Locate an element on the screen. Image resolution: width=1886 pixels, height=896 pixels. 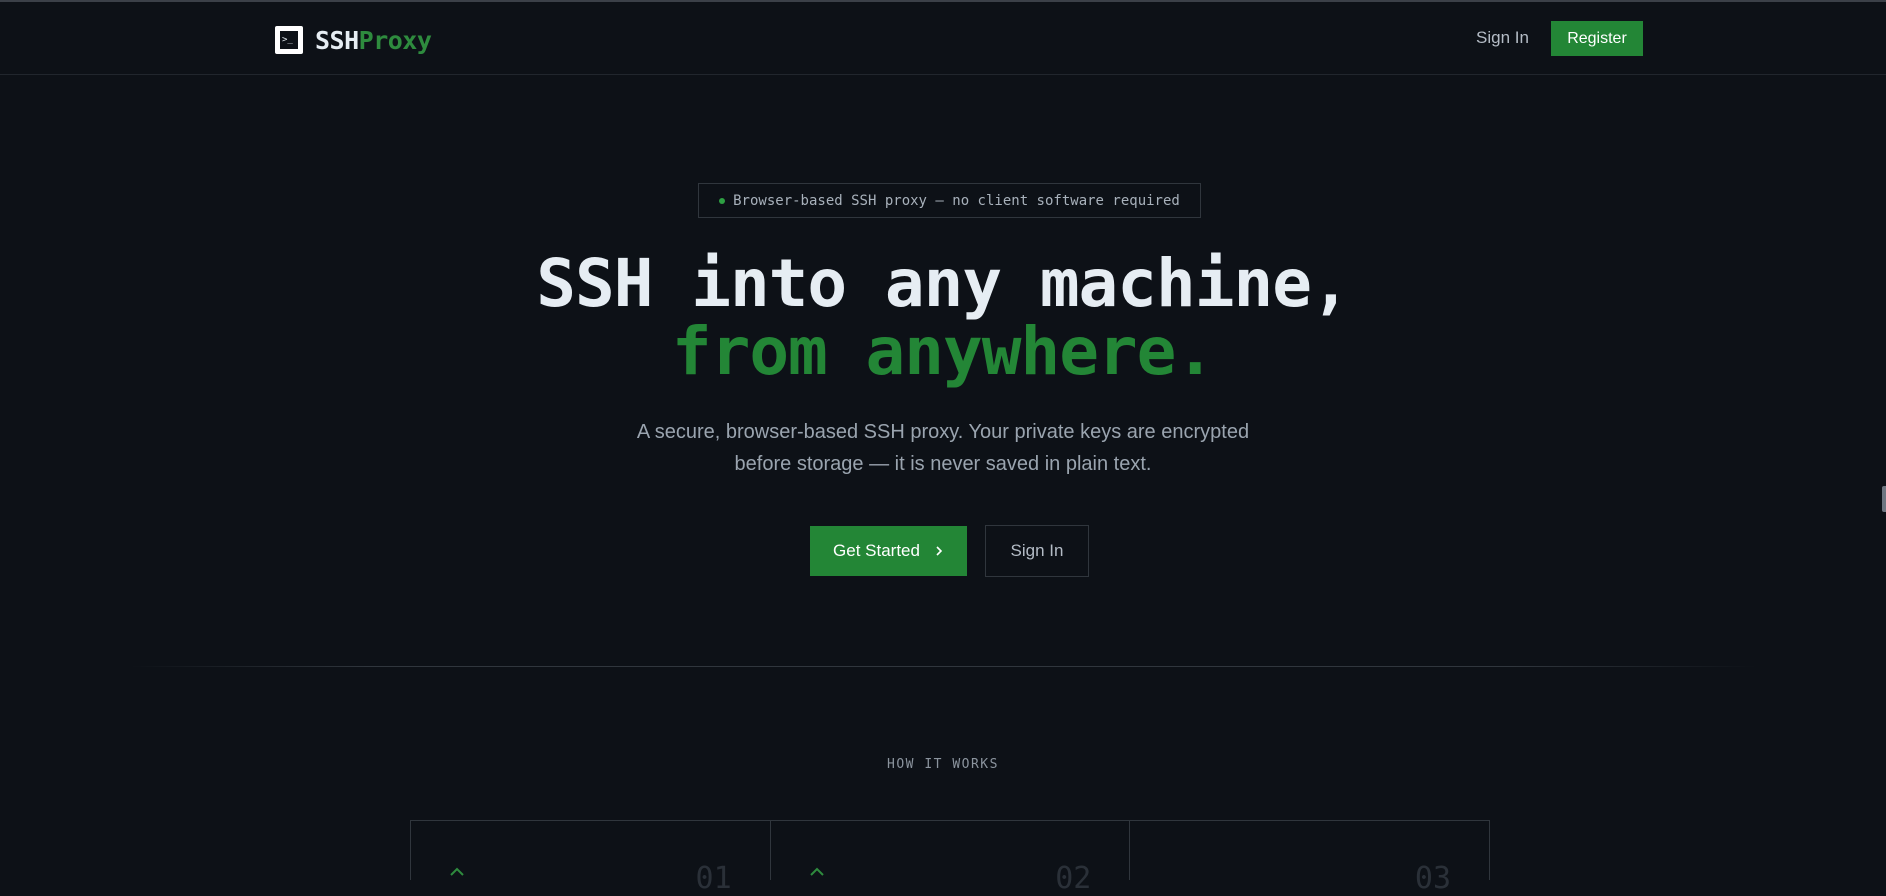
step-number: 03 is located at coordinates (1433, 878).